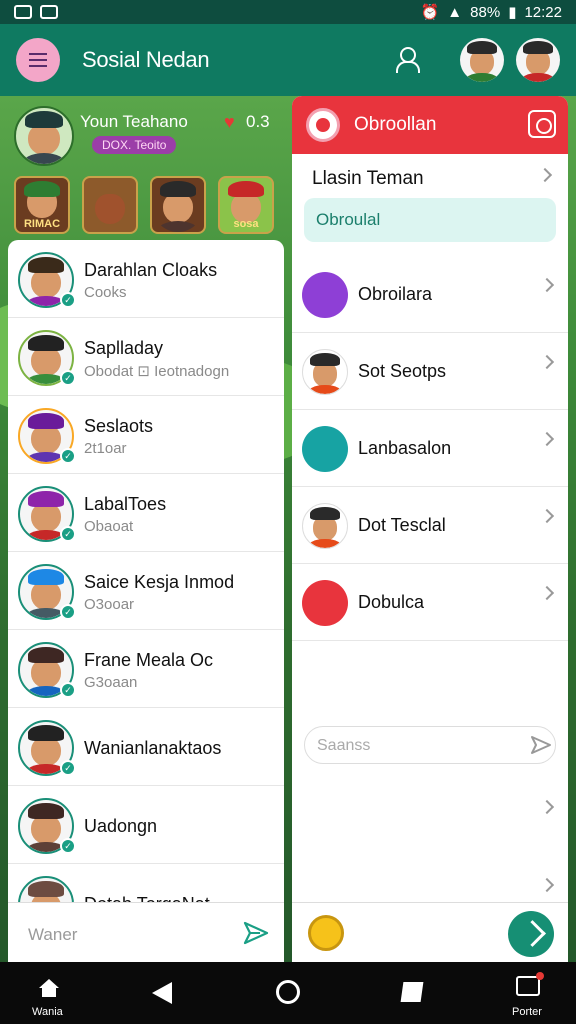 The width and height of the screenshot is (576, 1024). Describe the element at coordinates (485, 12) in the screenshot. I see `battery-text: 88%` at that location.